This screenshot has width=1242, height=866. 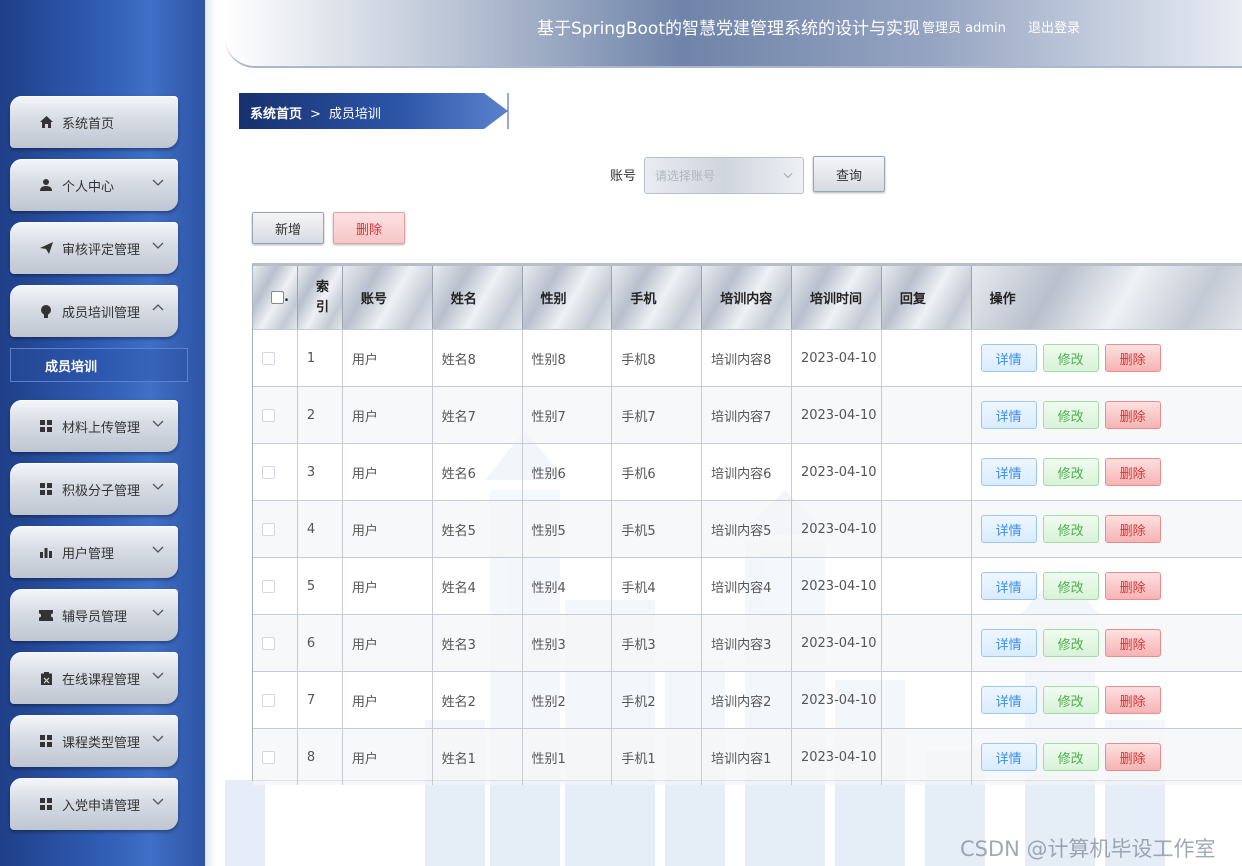 What do you see at coordinates (849, 174) in the screenshot?
I see `query-button: 查询` at bounding box center [849, 174].